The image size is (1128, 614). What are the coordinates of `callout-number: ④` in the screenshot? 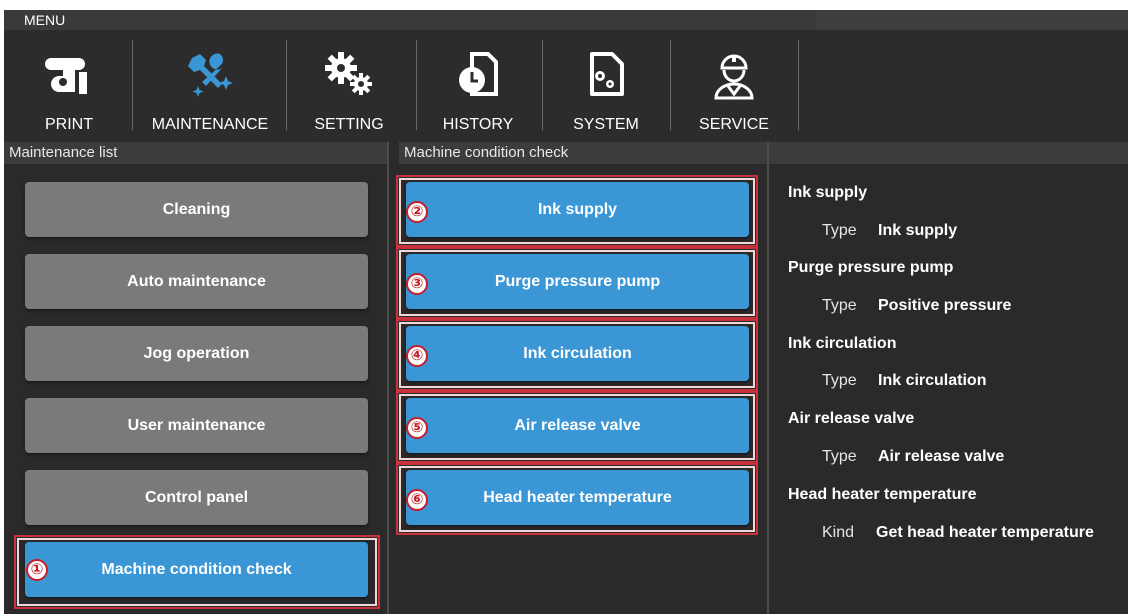 It's located at (417, 356).